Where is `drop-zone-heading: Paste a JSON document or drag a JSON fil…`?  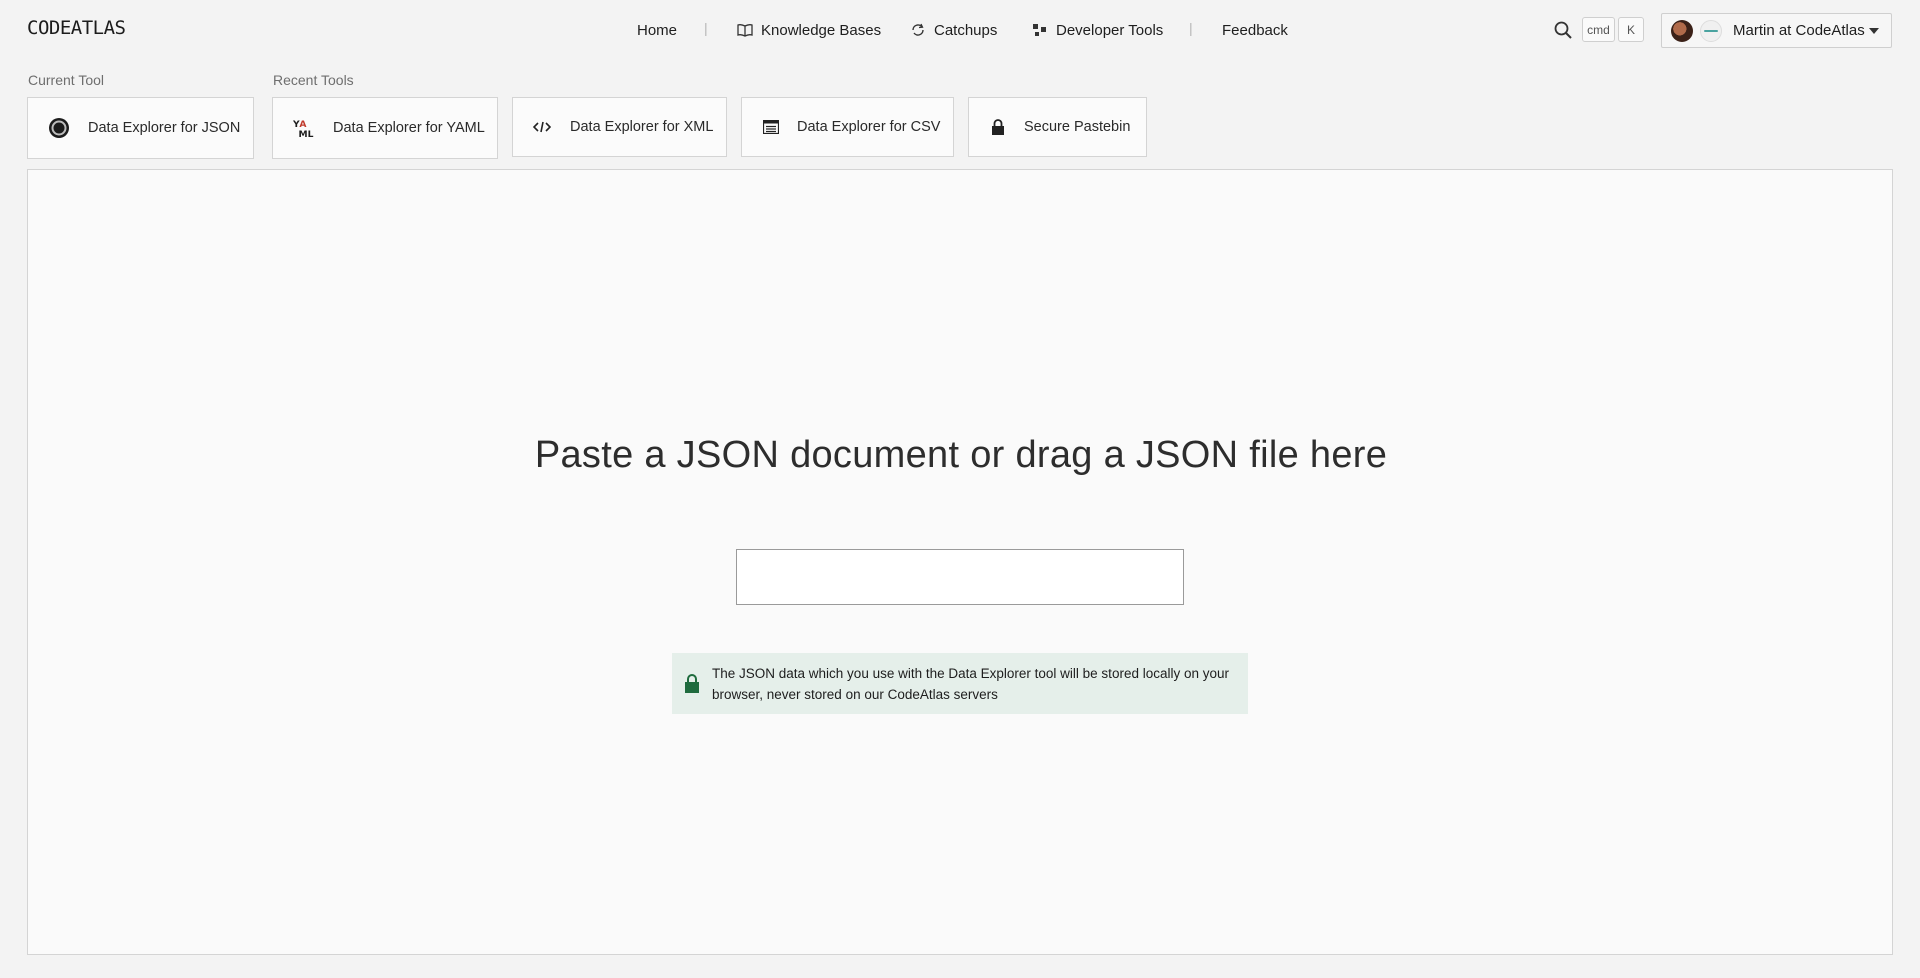 drop-zone-heading: Paste a JSON document or drag a JSON fil… is located at coordinates (961, 455).